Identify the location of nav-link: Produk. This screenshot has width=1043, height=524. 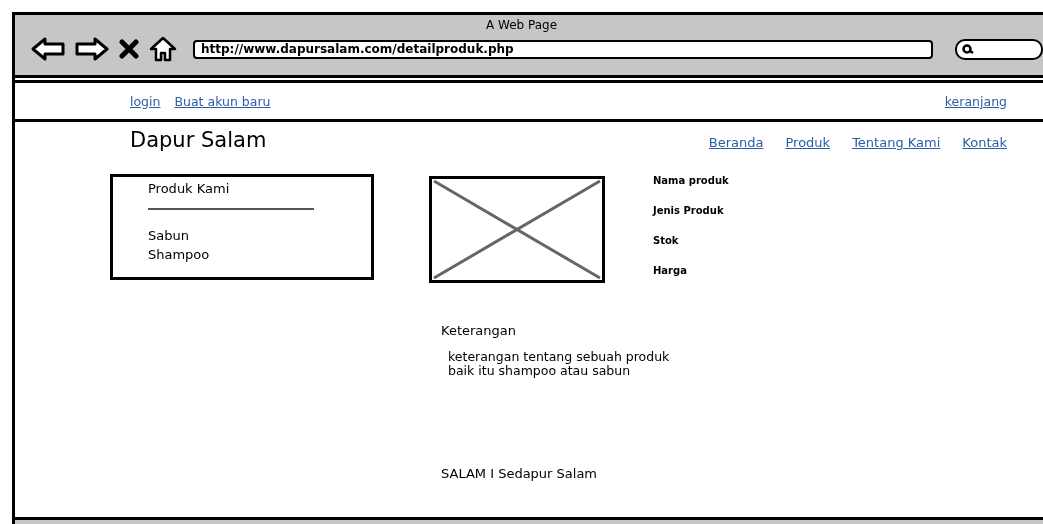
(808, 142).